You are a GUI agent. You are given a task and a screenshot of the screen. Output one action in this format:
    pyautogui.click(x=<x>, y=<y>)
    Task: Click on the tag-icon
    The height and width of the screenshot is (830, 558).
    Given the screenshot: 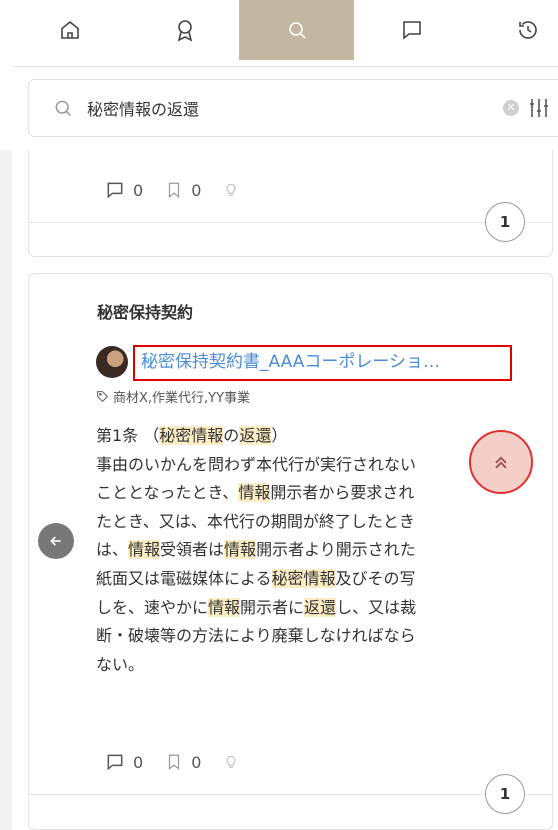 What is the action you would take?
    pyautogui.click(x=103, y=397)
    